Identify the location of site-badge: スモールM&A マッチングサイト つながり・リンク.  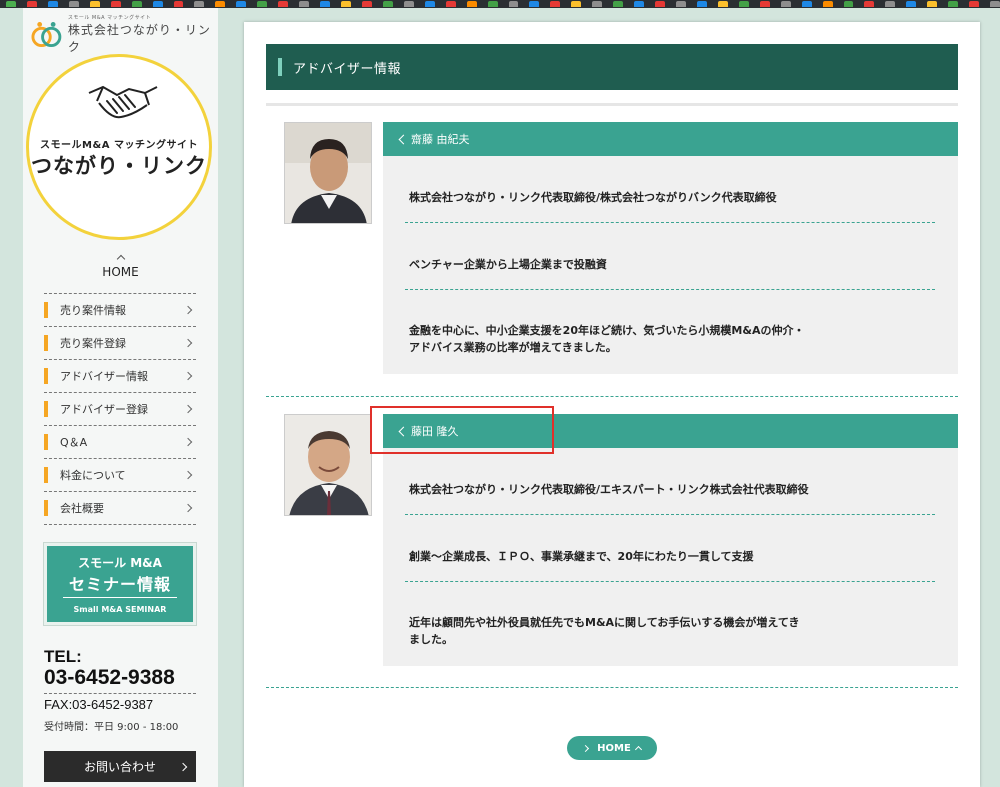
(119, 147).